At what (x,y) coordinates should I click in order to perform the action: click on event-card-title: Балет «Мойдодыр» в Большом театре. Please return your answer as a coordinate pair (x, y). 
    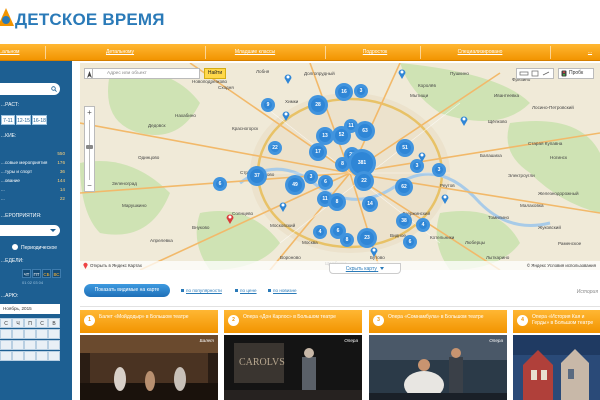
    Looking at the image, I should click on (149, 321).